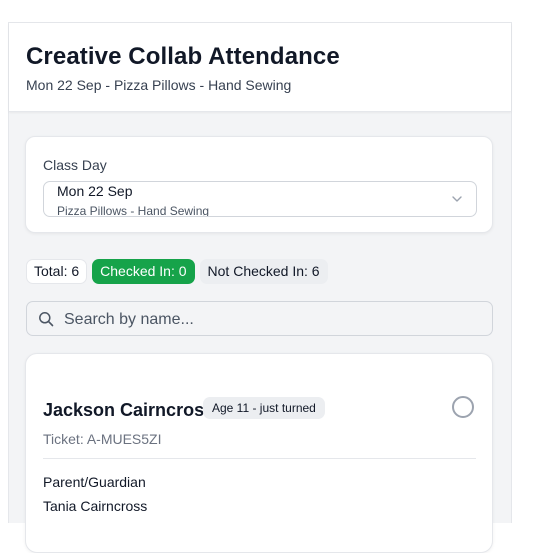 The image size is (536, 553). Describe the element at coordinates (463, 407) in the screenshot. I see `check-in-toggle` at that location.